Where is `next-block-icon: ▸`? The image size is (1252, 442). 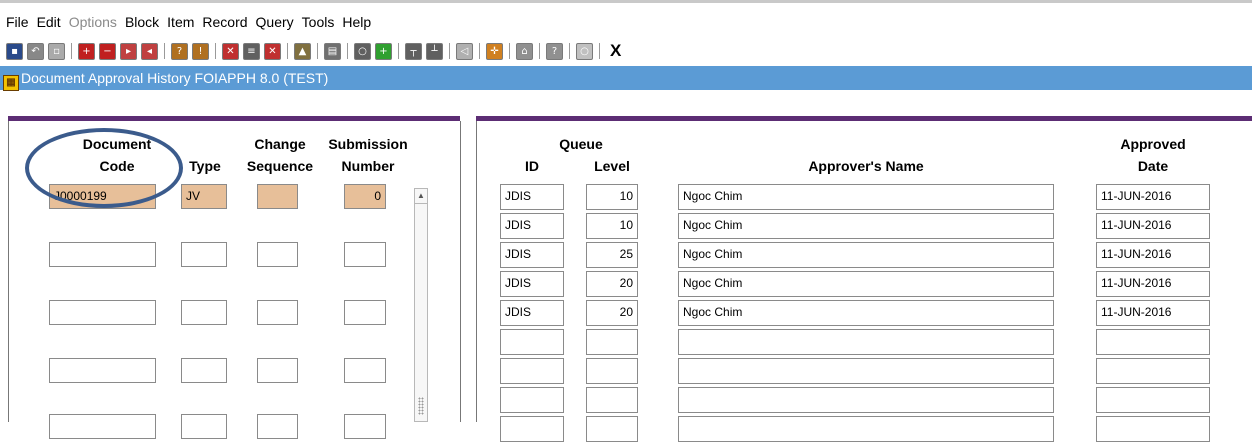
next-block-icon: ▸ is located at coordinates (128, 51).